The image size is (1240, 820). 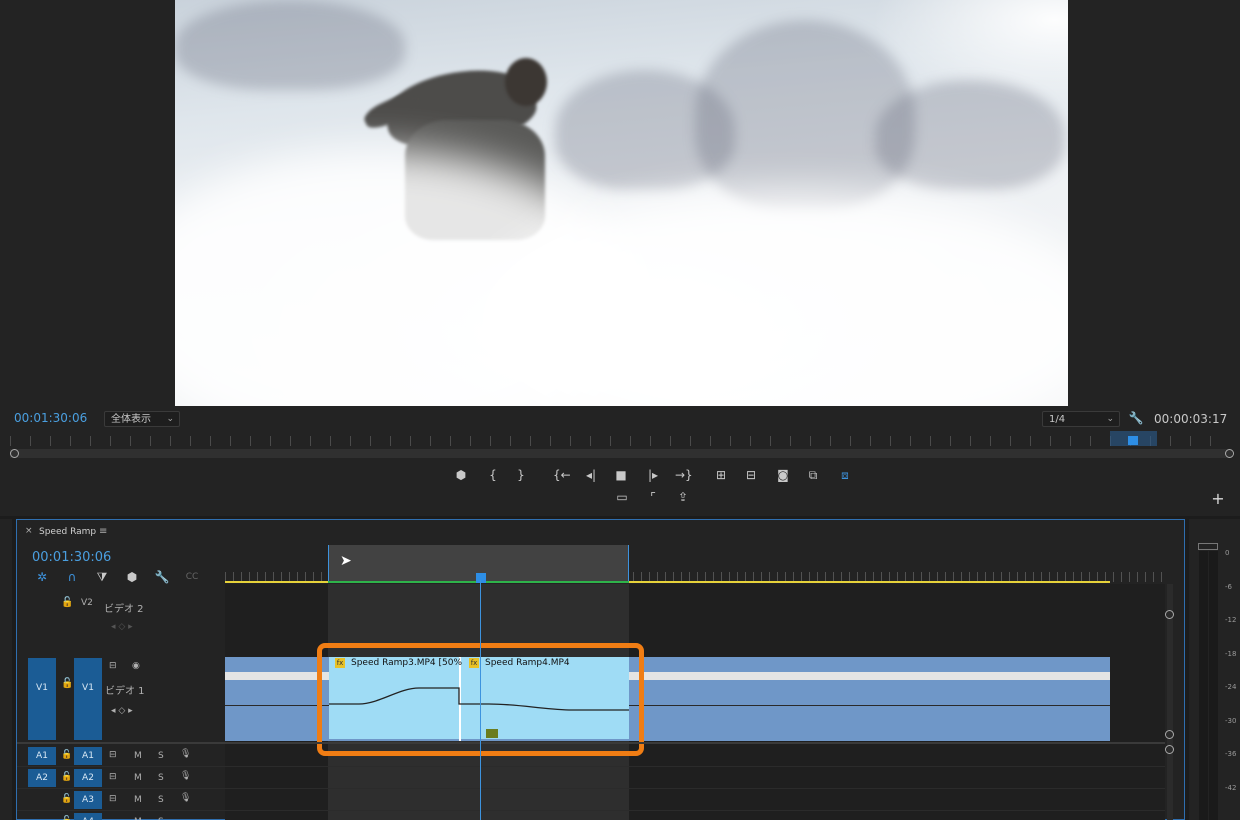 I want to click on meter-tick-label: -6, so click(x=1228, y=586).